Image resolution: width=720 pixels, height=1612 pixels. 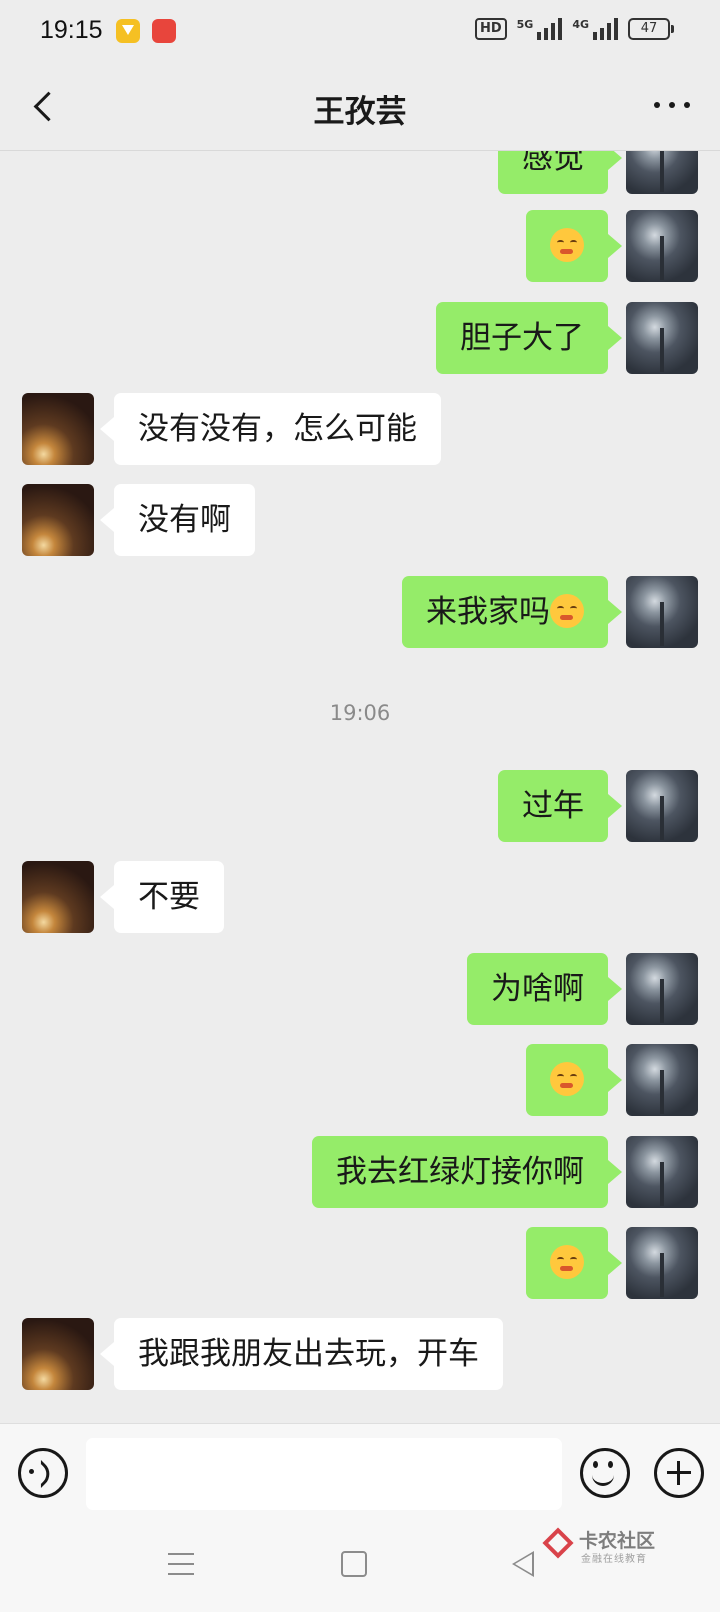 What do you see at coordinates (522, 338) in the screenshot?
I see `message-text: 胆子大了` at bounding box center [522, 338].